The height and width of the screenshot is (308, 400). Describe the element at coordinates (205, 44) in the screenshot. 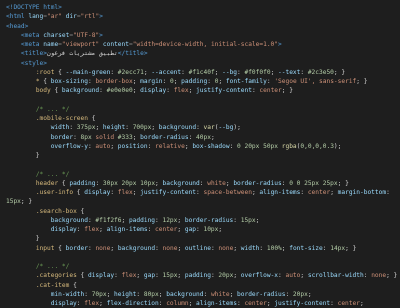

I see `code-token: "width=device-width, initial-scale=1.0"` at that location.